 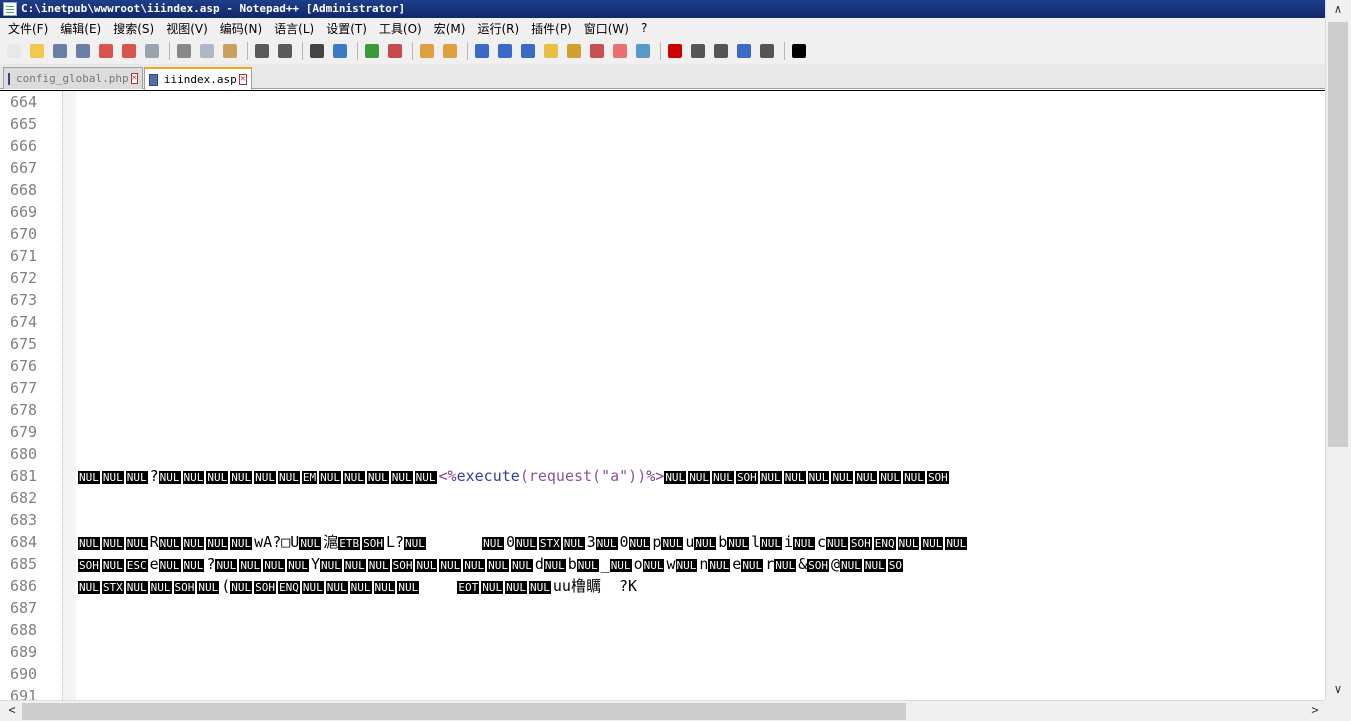 I want to click on menu-item: ?, so click(x=644, y=28).